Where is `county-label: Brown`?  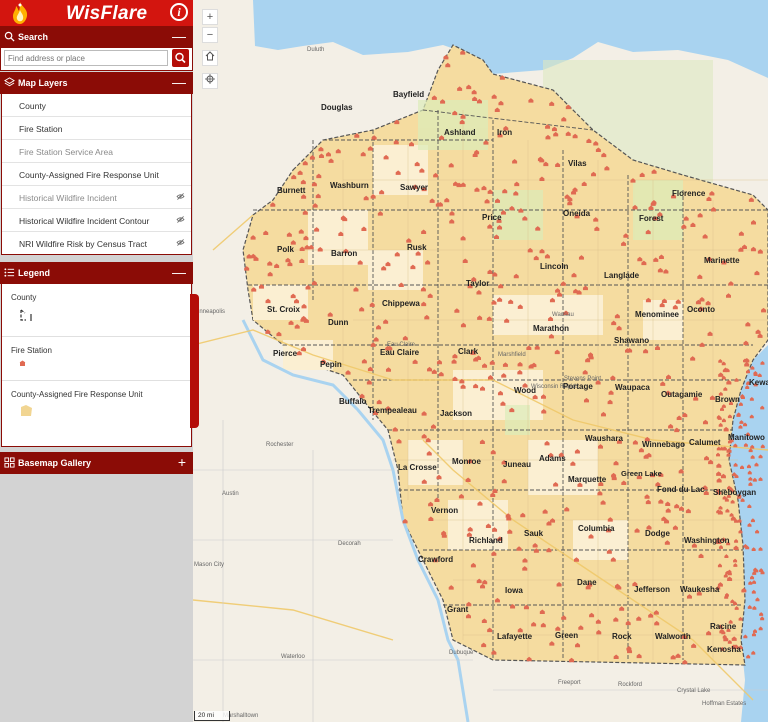
county-label: Brown is located at coordinates (727, 399).